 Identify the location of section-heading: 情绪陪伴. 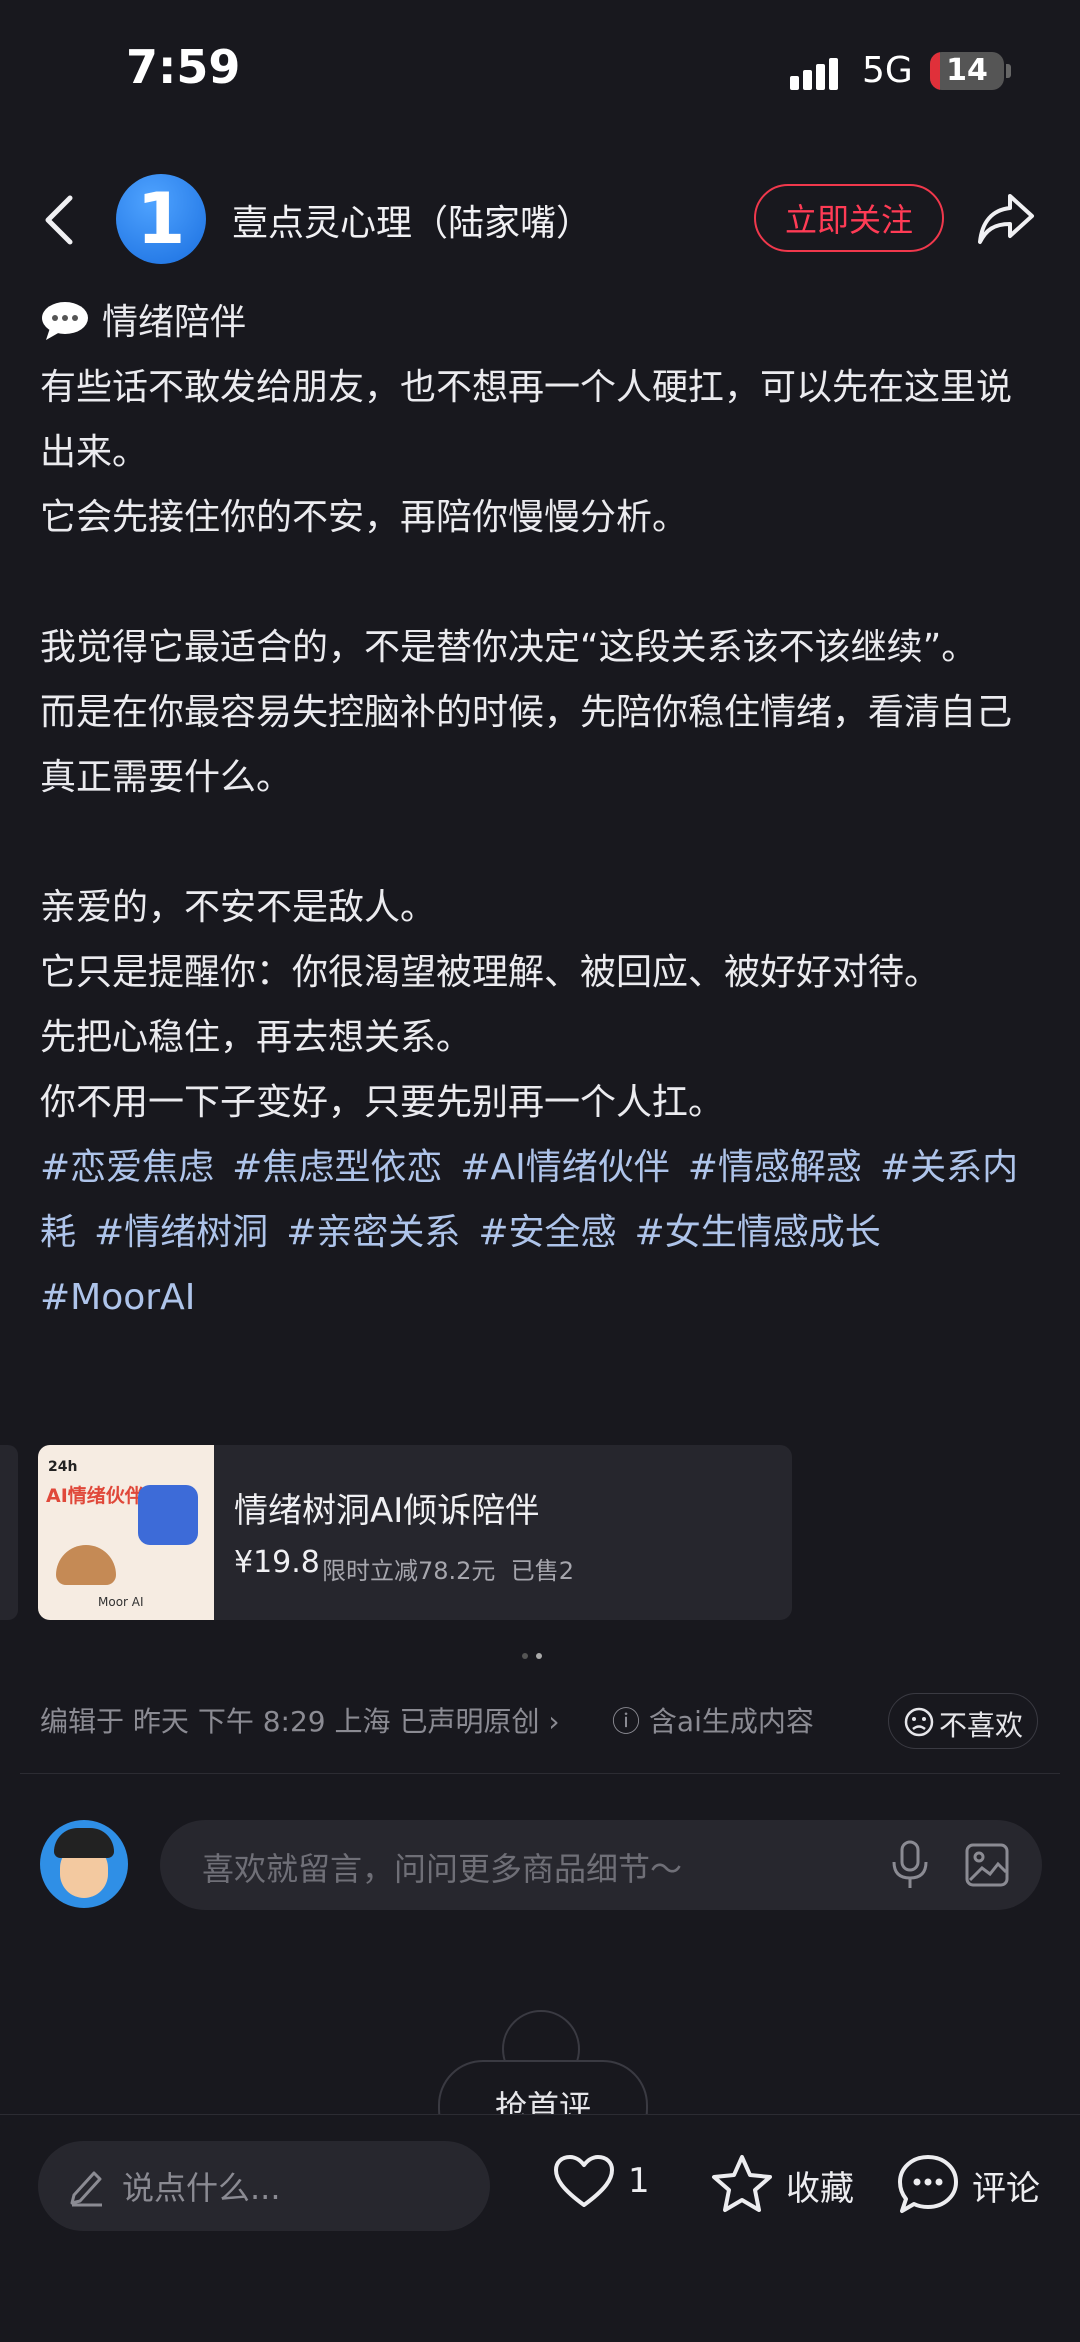
(542, 322).